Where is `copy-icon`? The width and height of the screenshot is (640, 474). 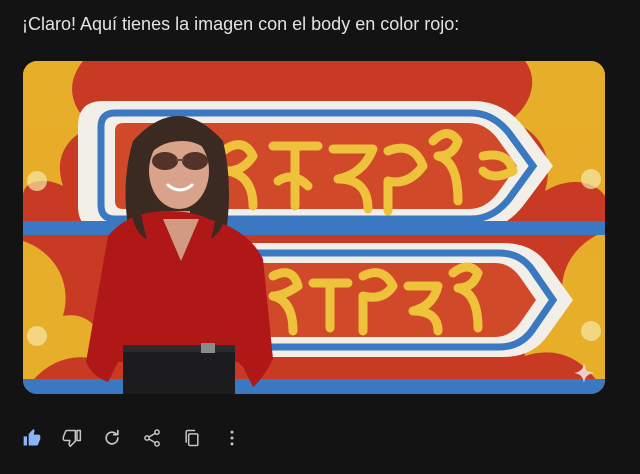 copy-icon is located at coordinates (192, 438).